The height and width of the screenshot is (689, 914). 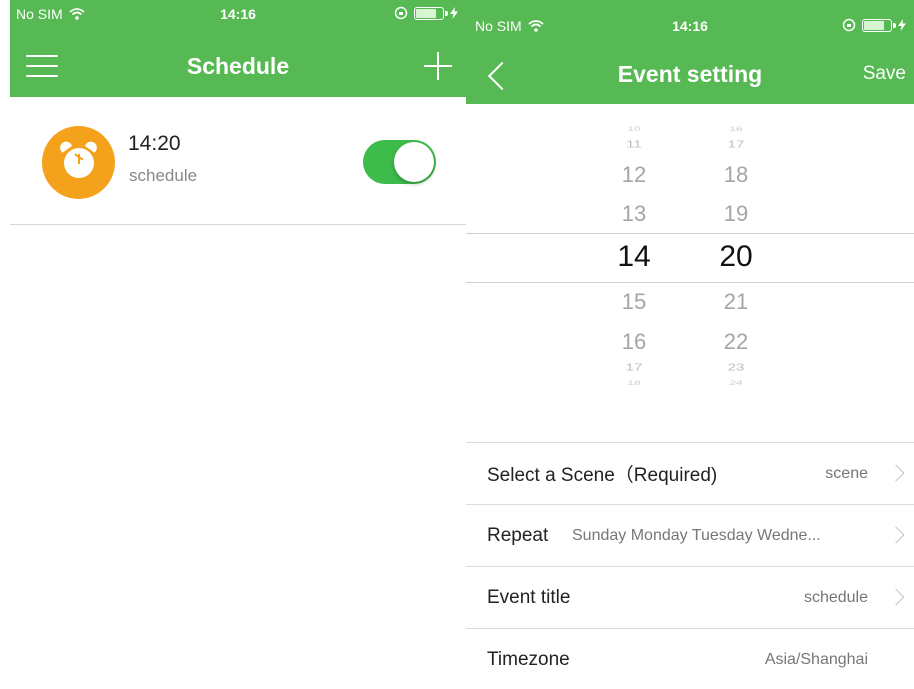 I want to click on page-title: Event setting, so click(x=690, y=74).